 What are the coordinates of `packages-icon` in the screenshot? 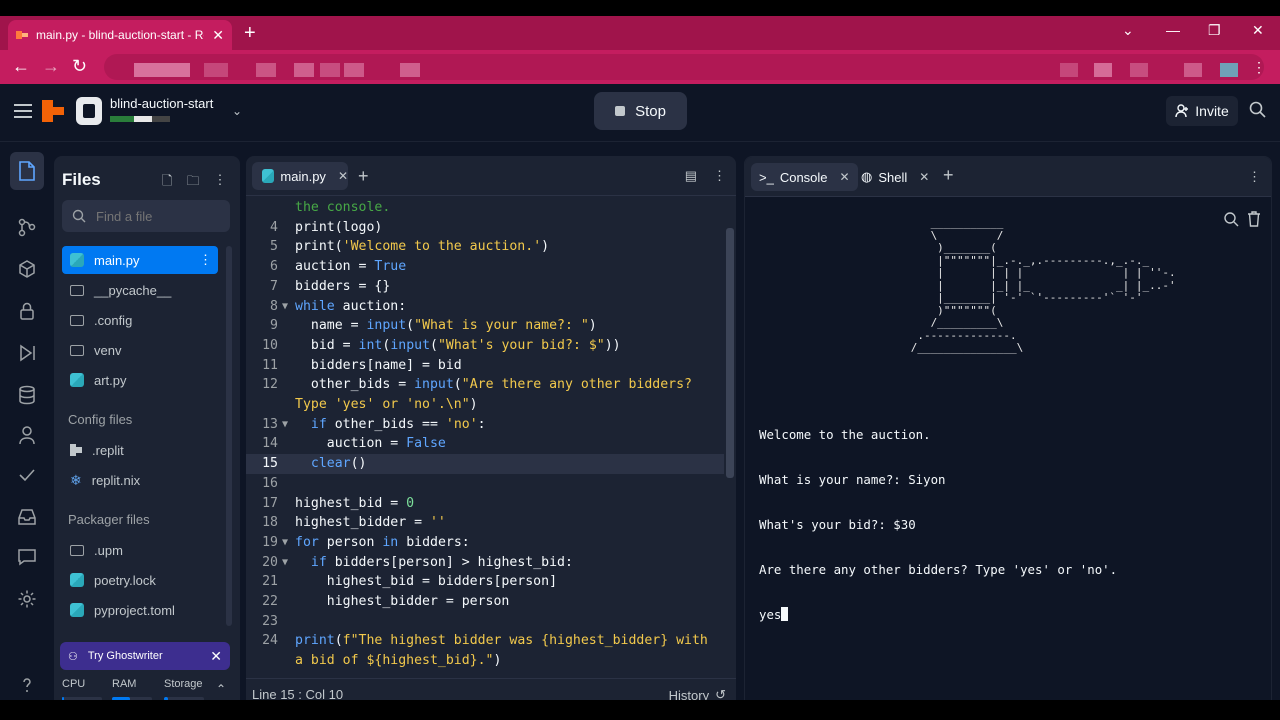 It's located at (27, 269).